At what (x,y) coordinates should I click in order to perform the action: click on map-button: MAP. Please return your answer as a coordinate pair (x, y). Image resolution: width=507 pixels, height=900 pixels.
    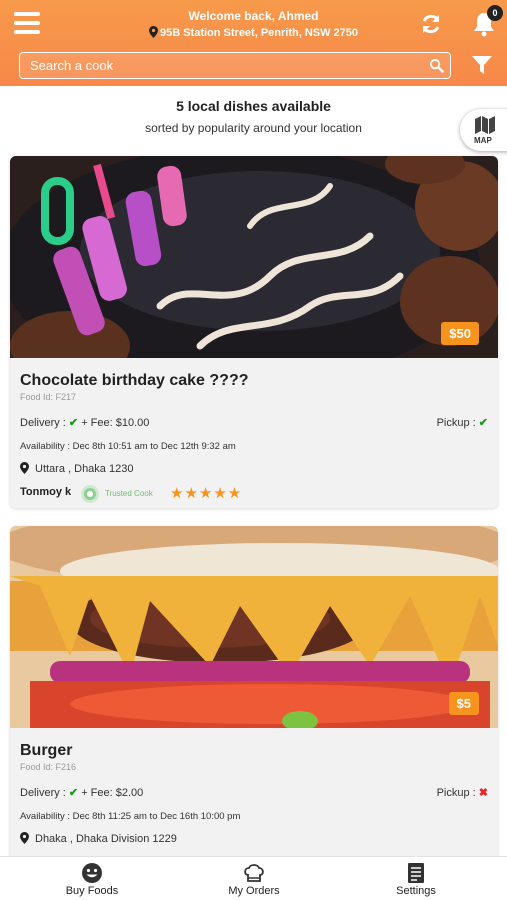
    Looking at the image, I should click on (483, 130).